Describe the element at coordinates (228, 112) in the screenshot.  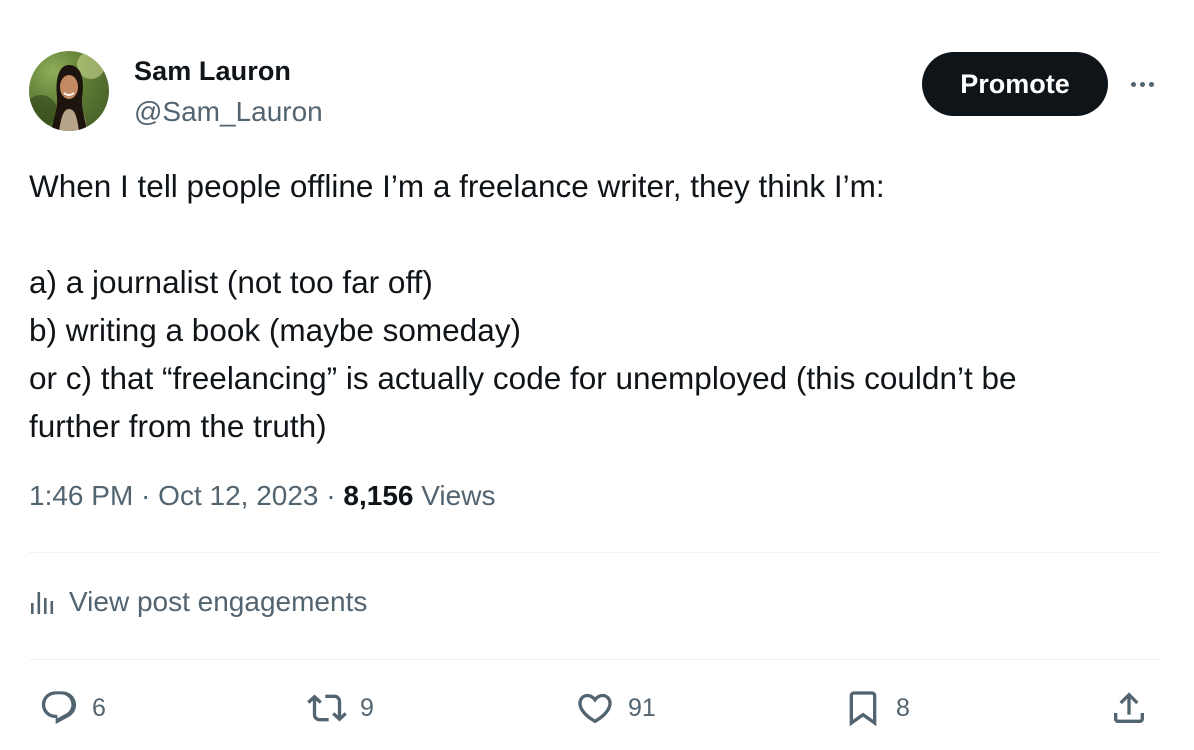
I see `author-handle: @Sam_Lauron` at that location.